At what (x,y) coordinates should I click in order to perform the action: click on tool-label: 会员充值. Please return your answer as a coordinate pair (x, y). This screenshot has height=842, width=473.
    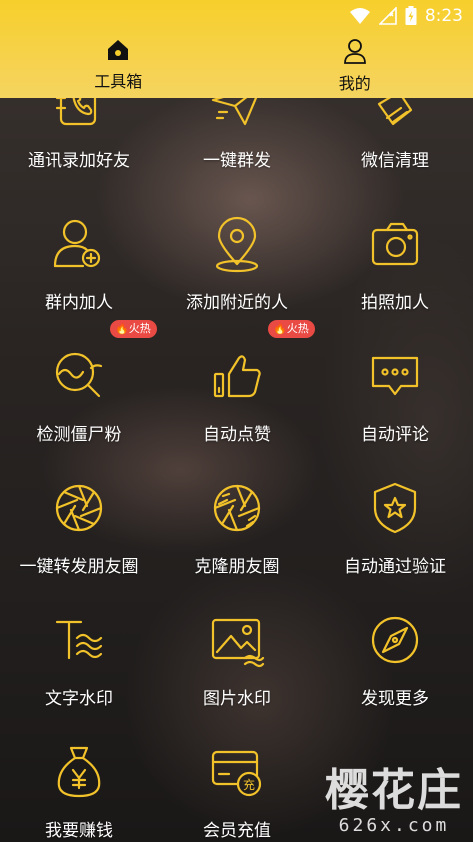
    Looking at the image, I should click on (237, 831).